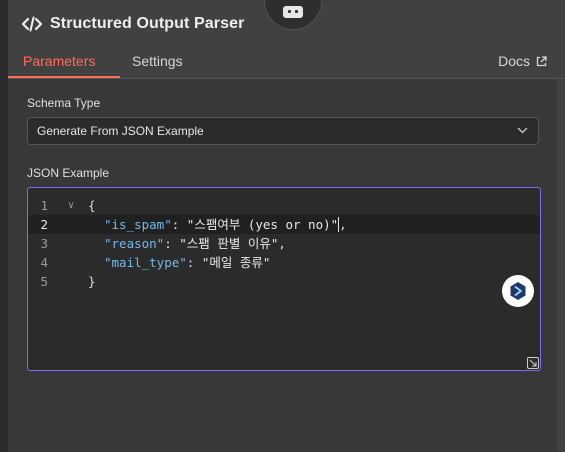 The width and height of the screenshot is (565, 452). I want to click on ai-assistant-icon, so click(518, 291).